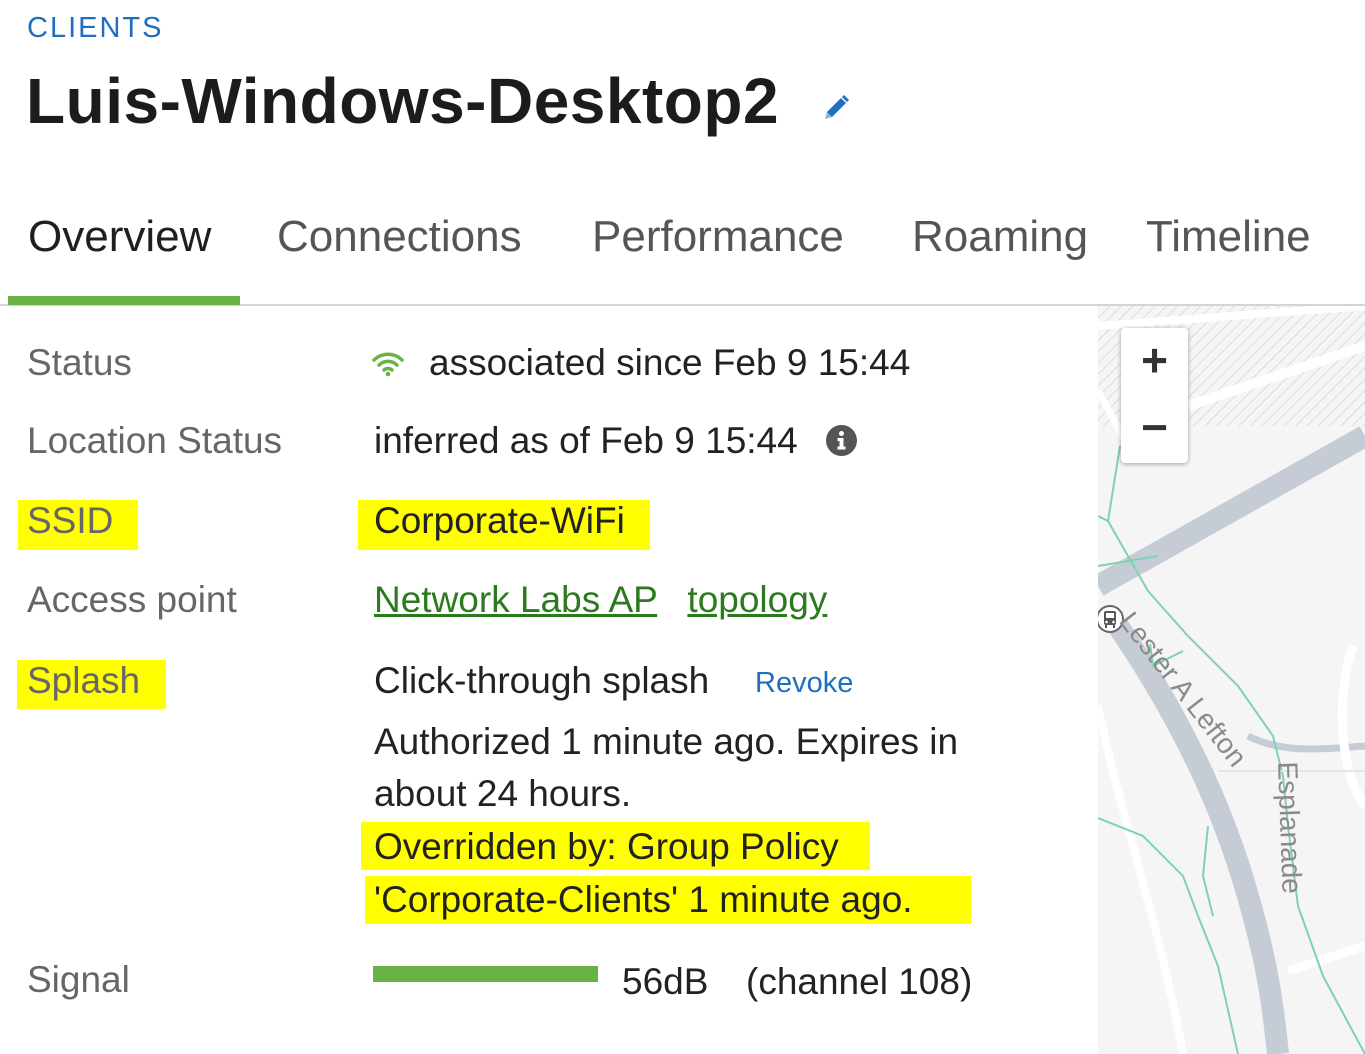  What do you see at coordinates (804, 683) in the screenshot?
I see `revoke-link: Revoke` at bounding box center [804, 683].